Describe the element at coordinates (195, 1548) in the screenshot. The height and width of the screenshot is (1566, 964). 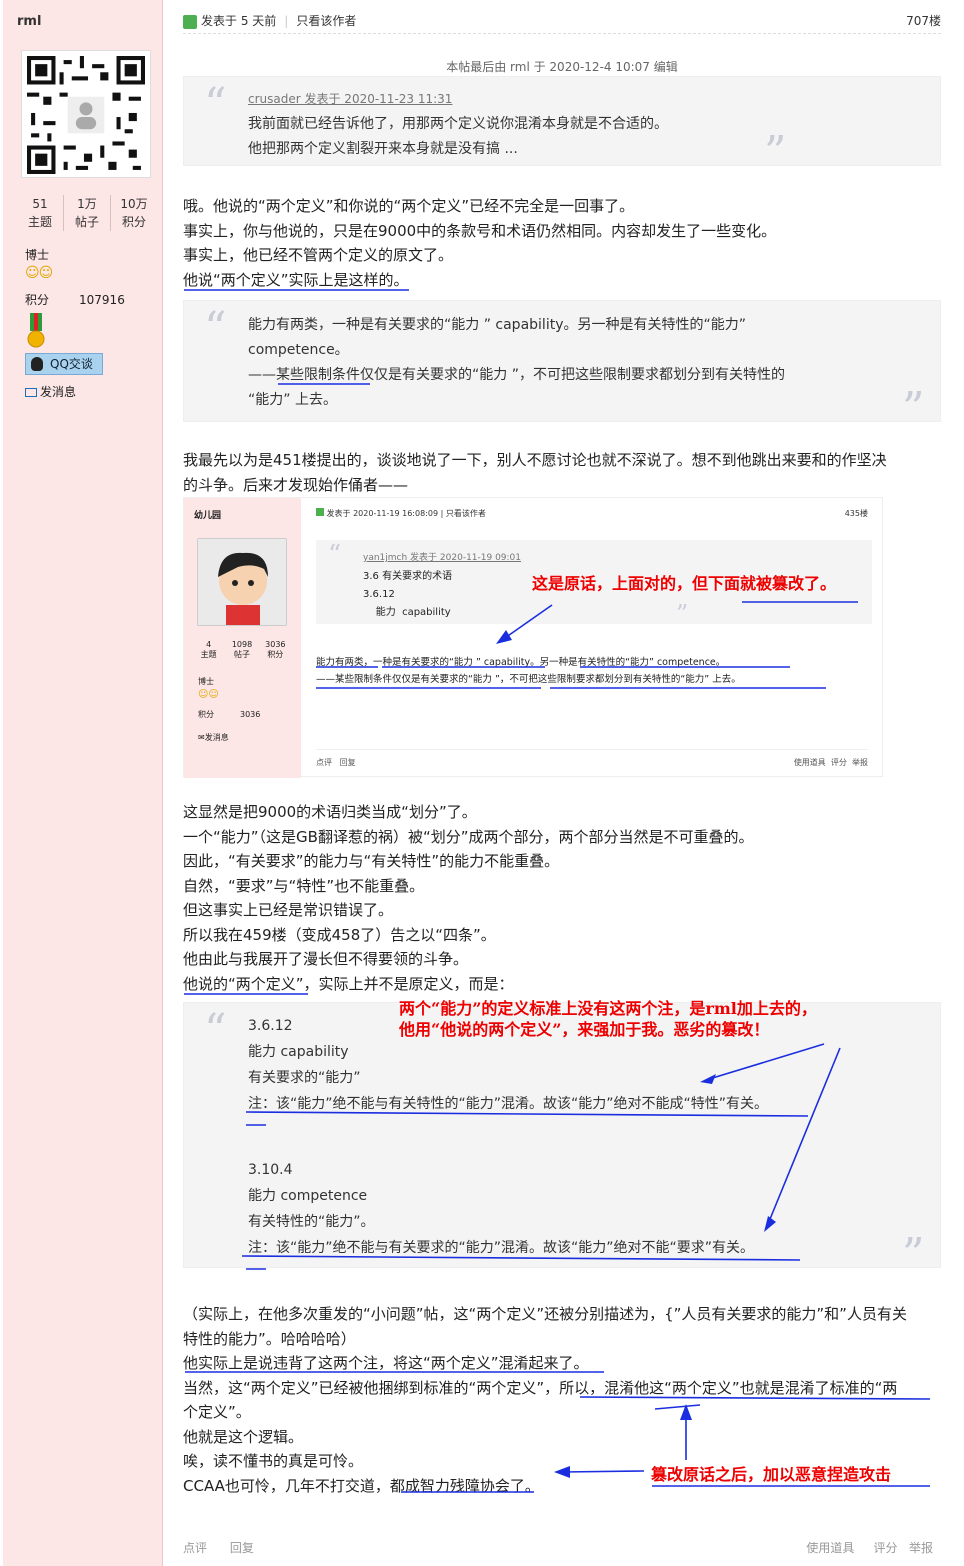
I see `comment-button: 点评` at that location.